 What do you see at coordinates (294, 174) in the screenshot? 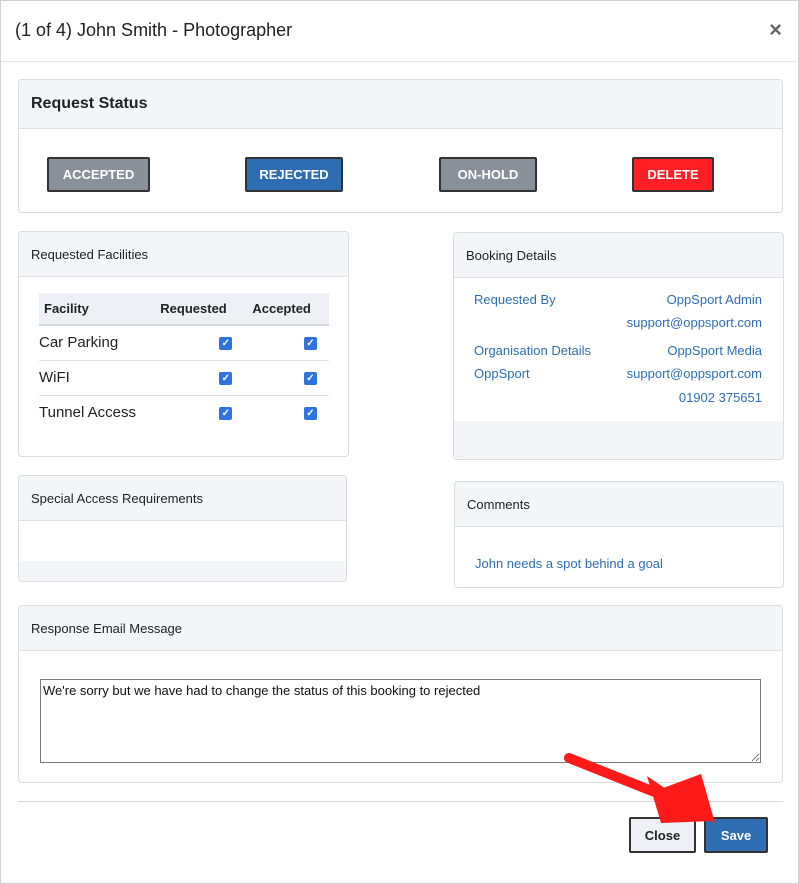
I see `rejected-button: REJECTED` at bounding box center [294, 174].